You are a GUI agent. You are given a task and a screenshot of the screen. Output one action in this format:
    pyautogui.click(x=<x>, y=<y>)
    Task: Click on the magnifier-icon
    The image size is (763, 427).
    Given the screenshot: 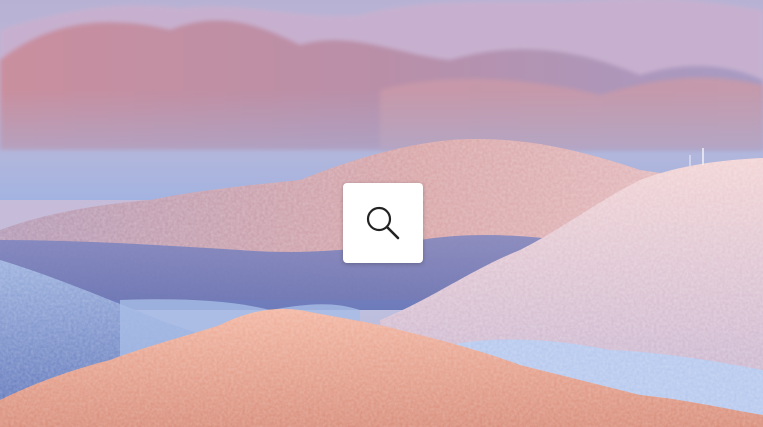 What is the action you would take?
    pyautogui.click(x=383, y=223)
    